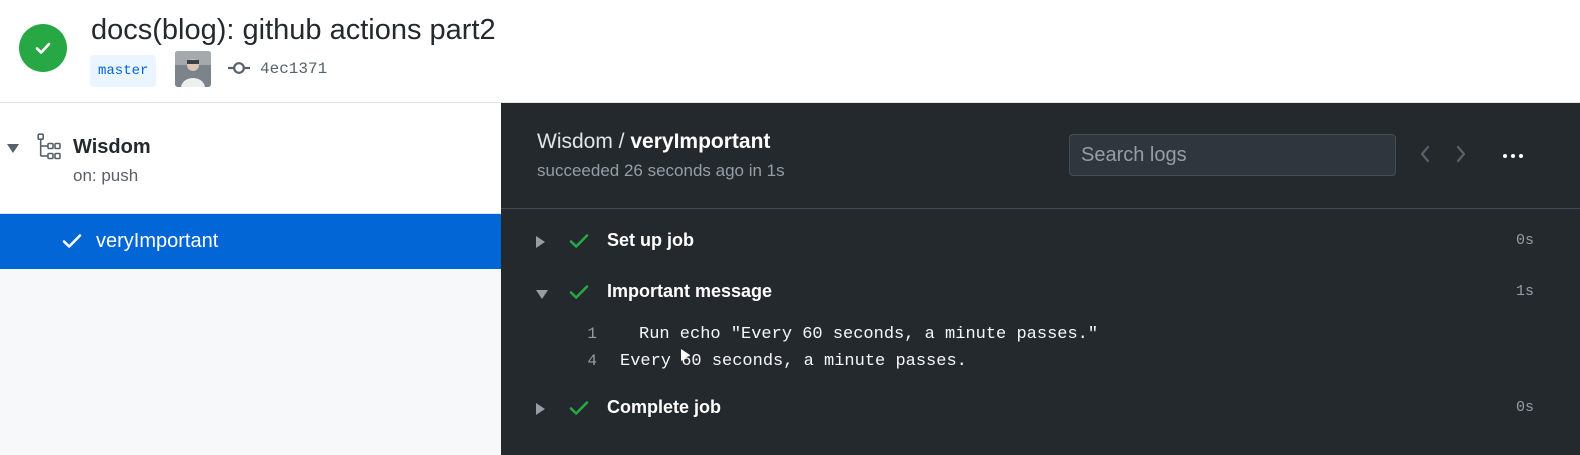  I want to click on log-line-number: 1, so click(579, 334).